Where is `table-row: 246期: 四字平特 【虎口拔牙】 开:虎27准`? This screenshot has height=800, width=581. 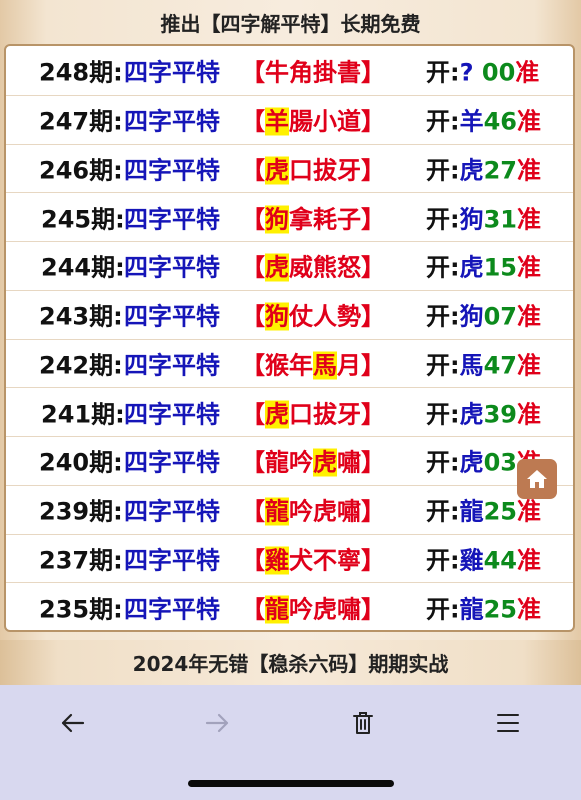
table-row: 246期: 四字平特 【虎口拔牙】 开:虎27准 is located at coordinates (289, 169).